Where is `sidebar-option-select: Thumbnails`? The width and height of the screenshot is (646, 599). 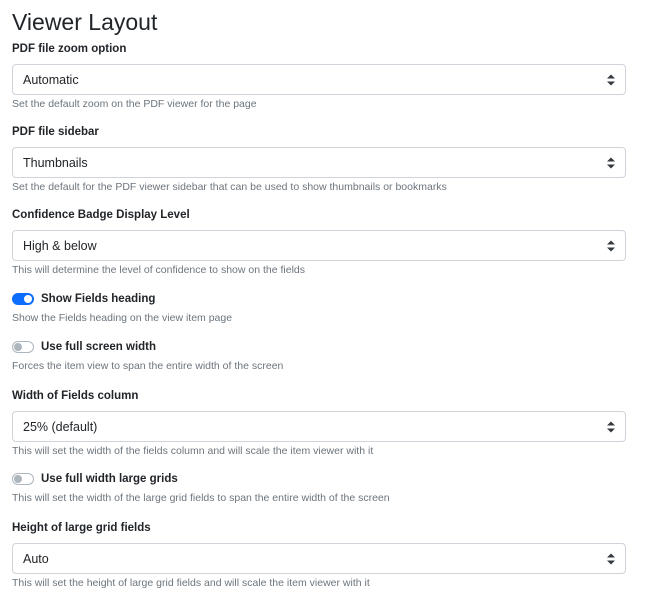
sidebar-option-select: Thumbnails is located at coordinates (319, 162).